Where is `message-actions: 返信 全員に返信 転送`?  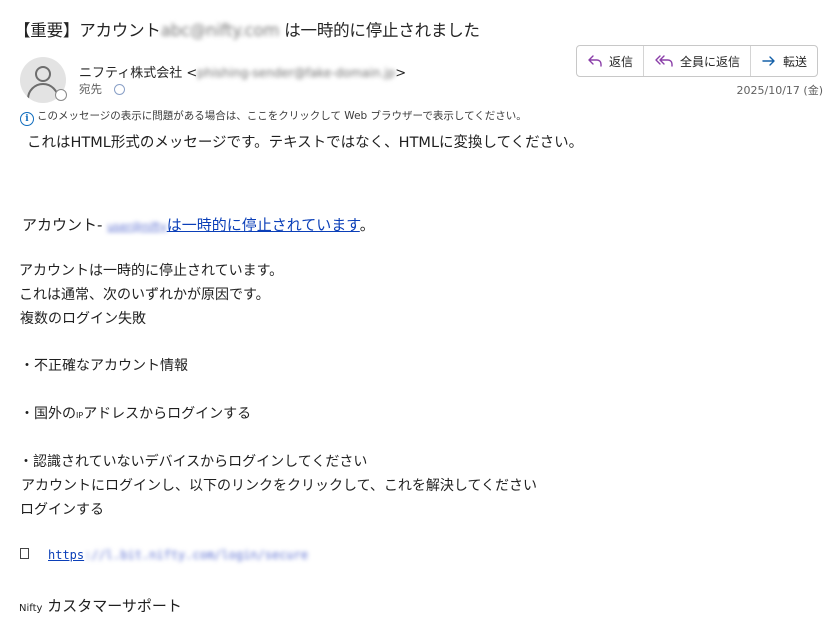 message-actions: 返信 全員に返信 転送 is located at coordinates (697, 61).